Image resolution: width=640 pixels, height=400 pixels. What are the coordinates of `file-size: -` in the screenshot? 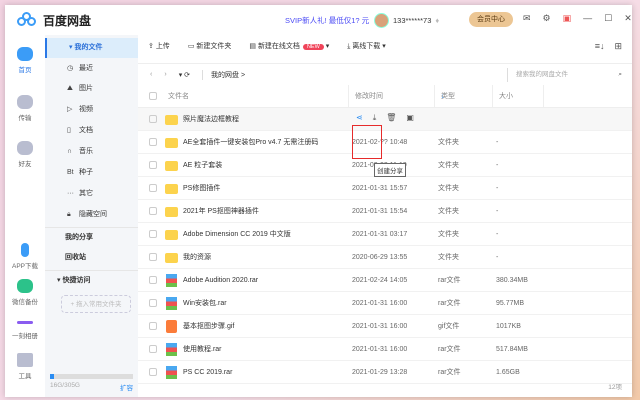 It's located at (497, 234).